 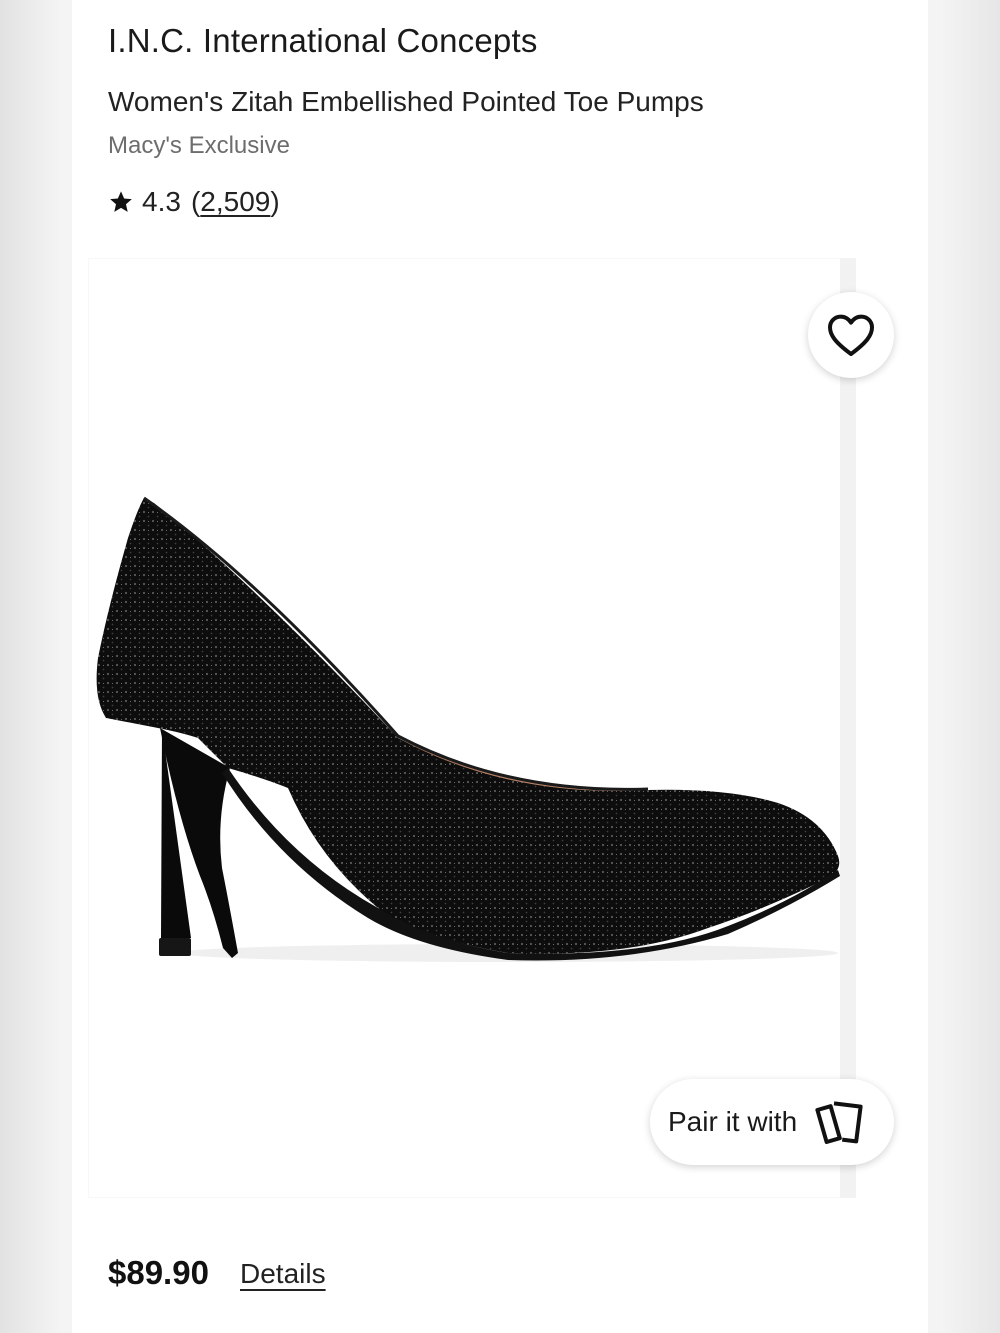 What do you see at coordinates (275, 201) in the screenshot?
I see `rating-count-close: )` at bounding box center [275, 201].